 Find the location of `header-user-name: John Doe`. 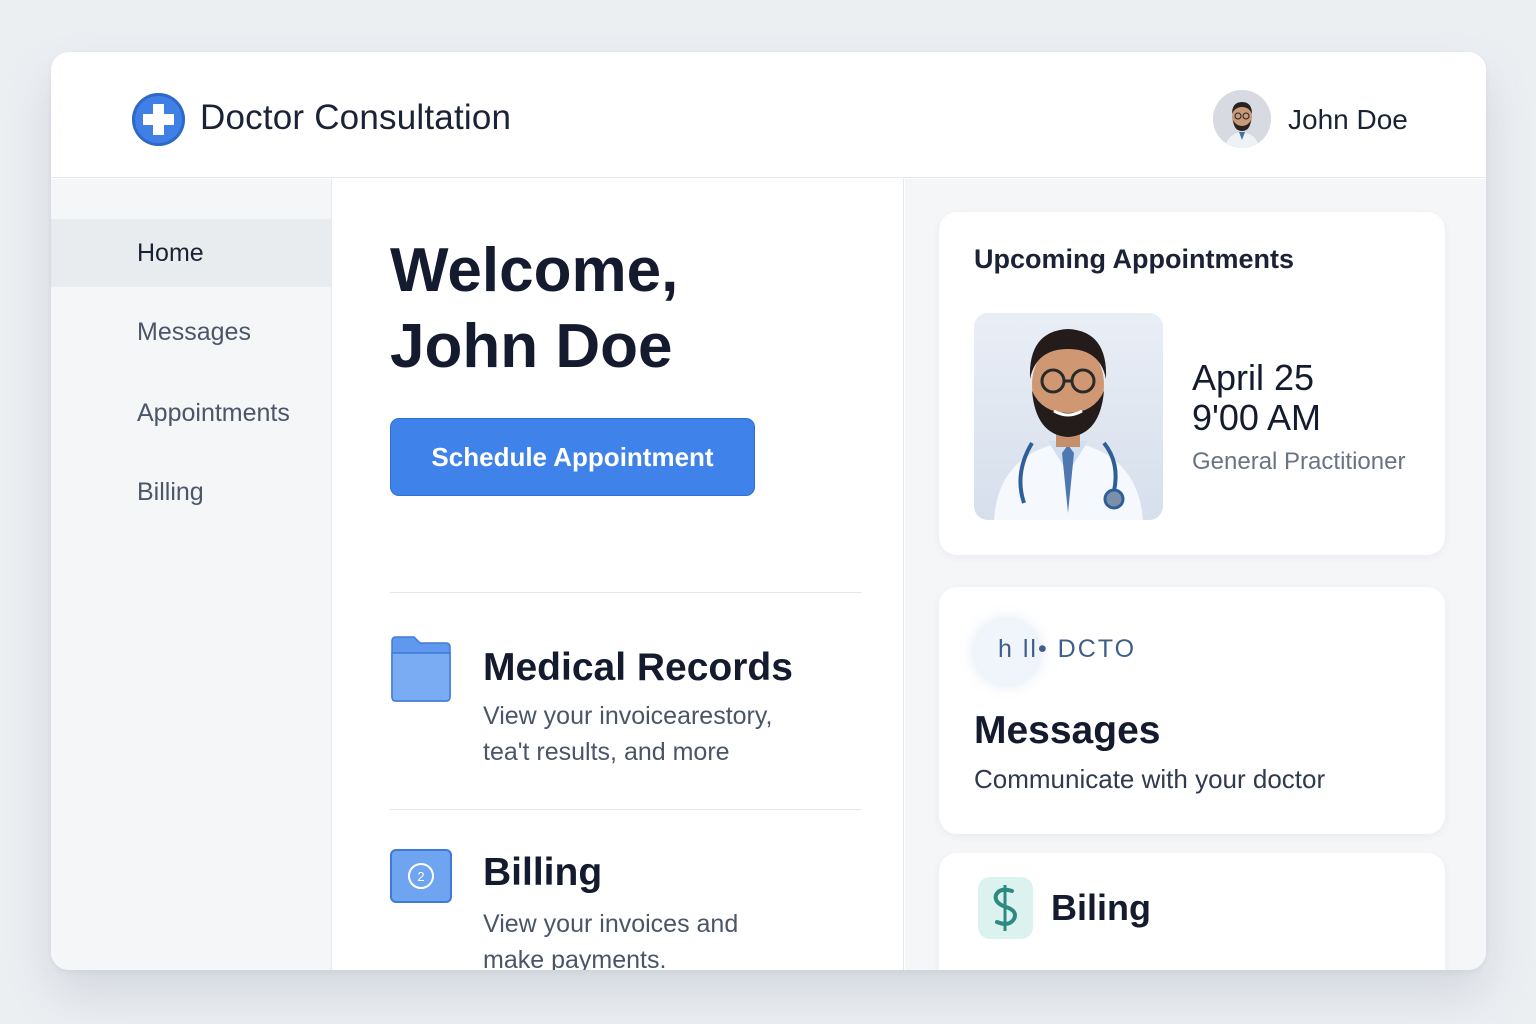

header-user-name: John Doe is located at coordinates (1348, 120).